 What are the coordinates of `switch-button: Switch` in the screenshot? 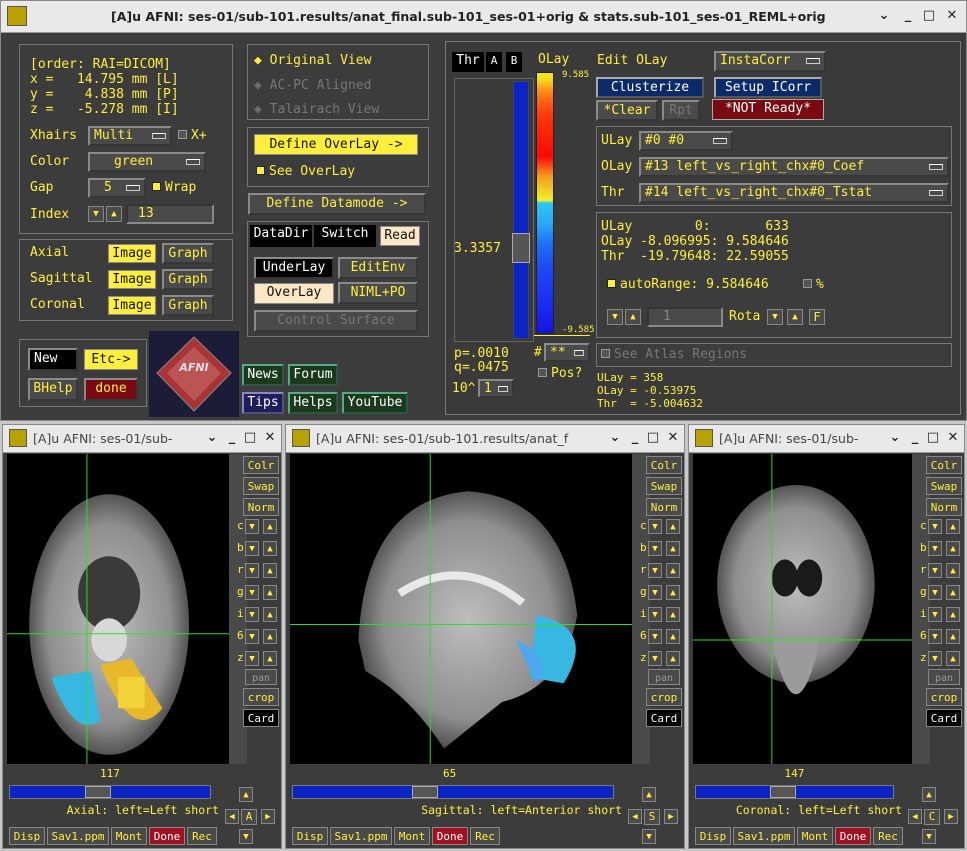 It's located at (345, 236).